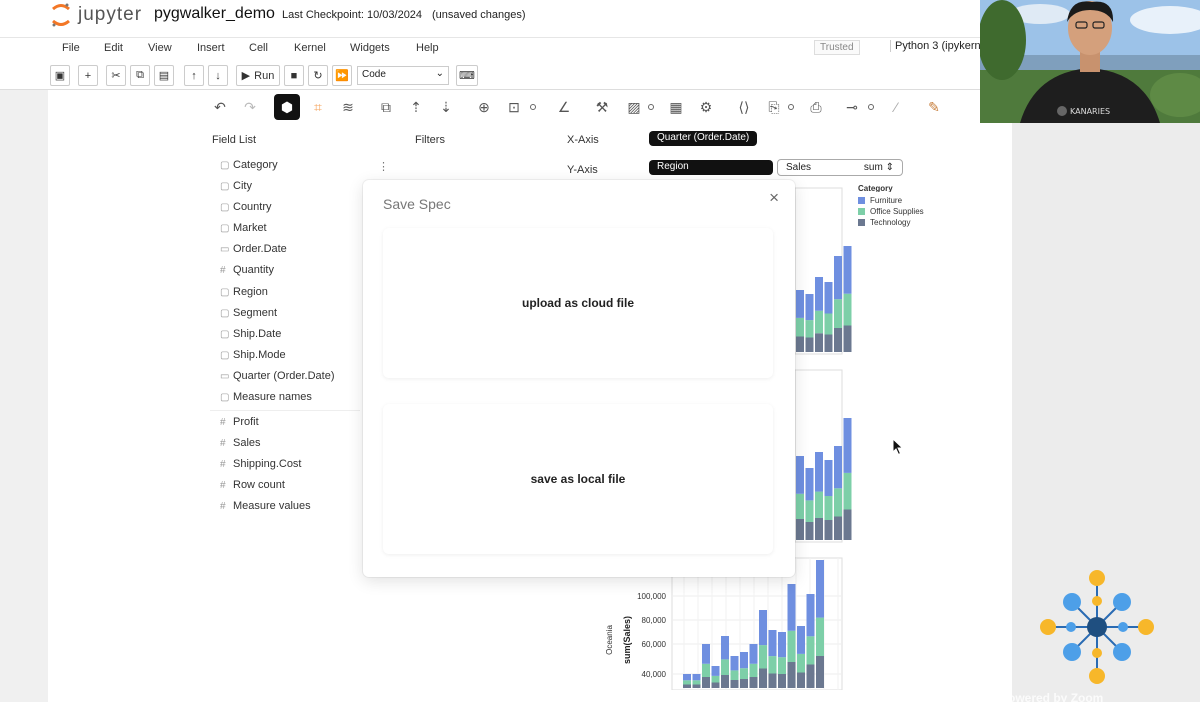  I want to click on kernel-name: Python 3 (ipykernel), so click(936, 46).